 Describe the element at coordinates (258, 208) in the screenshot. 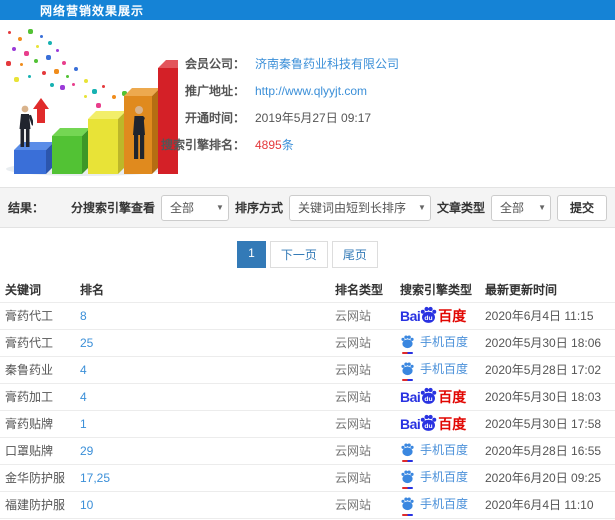

I see `sort-filter-label: 排序方式` at that location.